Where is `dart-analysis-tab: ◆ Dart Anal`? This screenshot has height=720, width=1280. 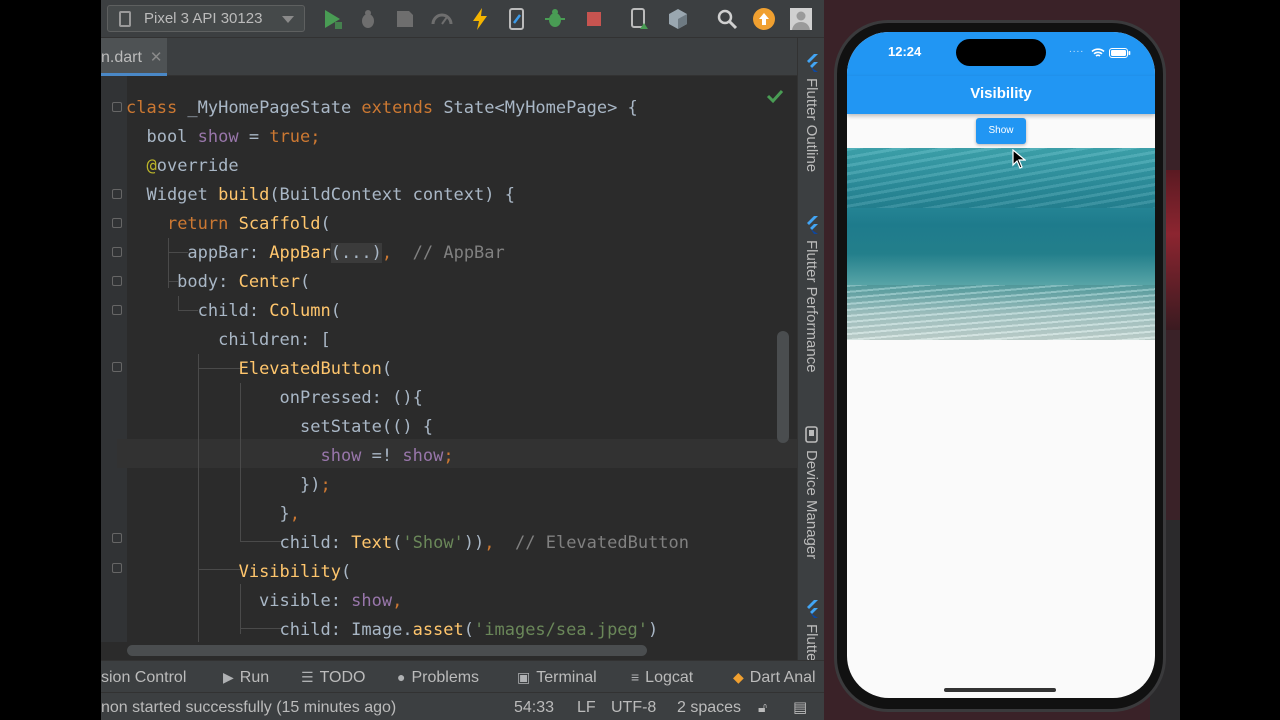
dart-analysis-tab: ◆ Dart Anal is located at coordinates (774, 677).